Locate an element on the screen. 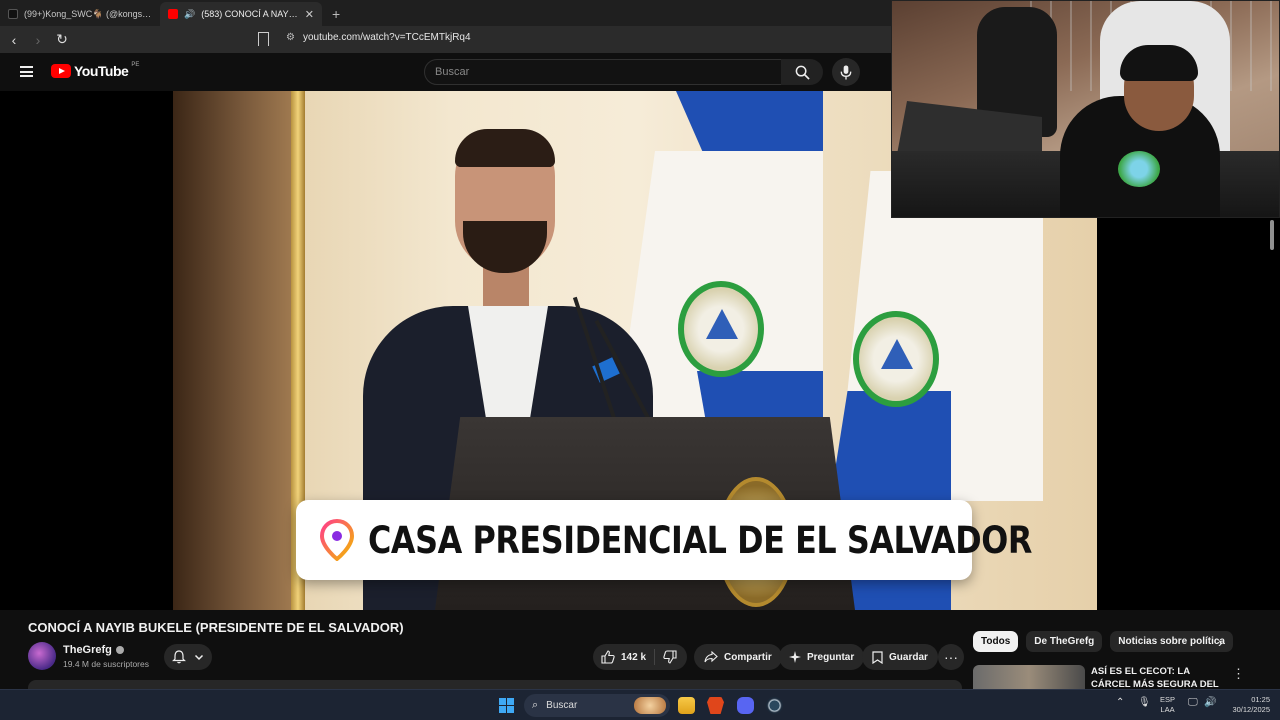 The height and width of the screenshot is (720, 1280). system-clock: 01:25 30/12/2025 is located at coordinates (1247, 705).